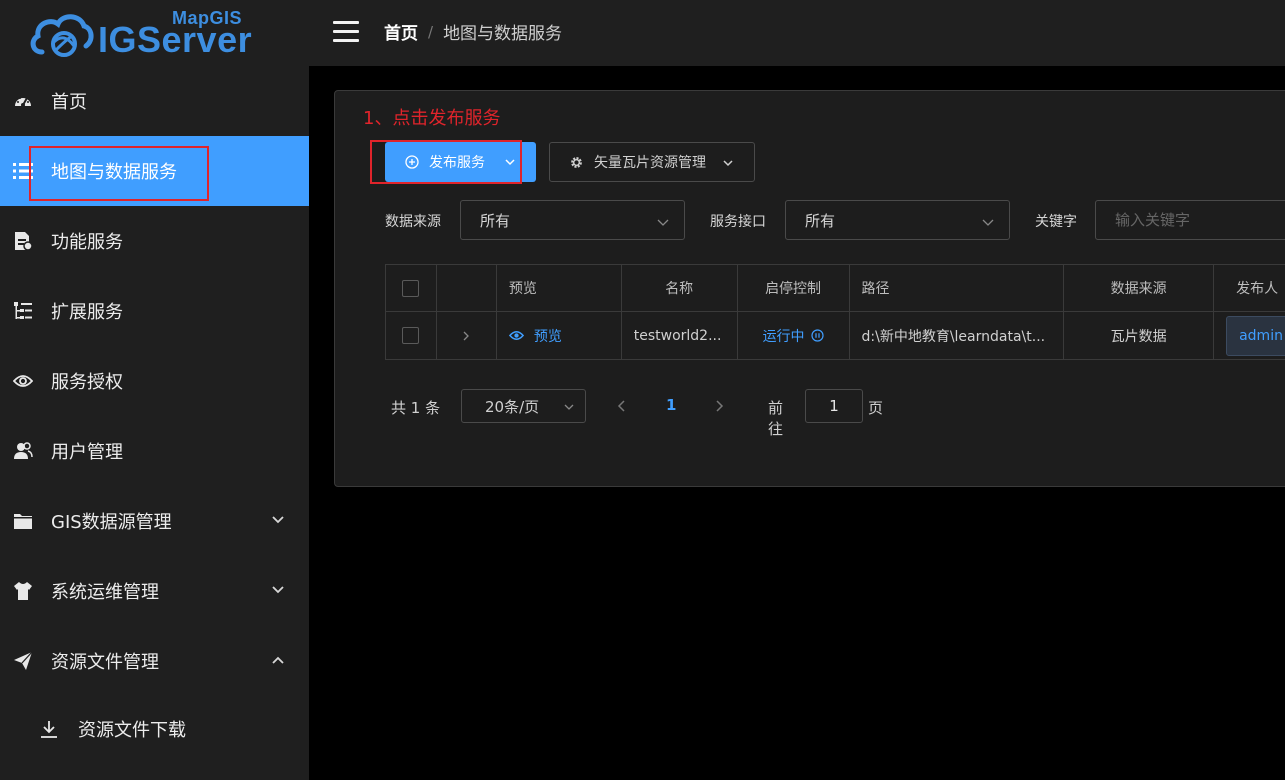 The image size is (1285, 780). Describe the element at coordinates (1249, 288) in the screenshot. I see `header-publisher: 发布人` at that location.